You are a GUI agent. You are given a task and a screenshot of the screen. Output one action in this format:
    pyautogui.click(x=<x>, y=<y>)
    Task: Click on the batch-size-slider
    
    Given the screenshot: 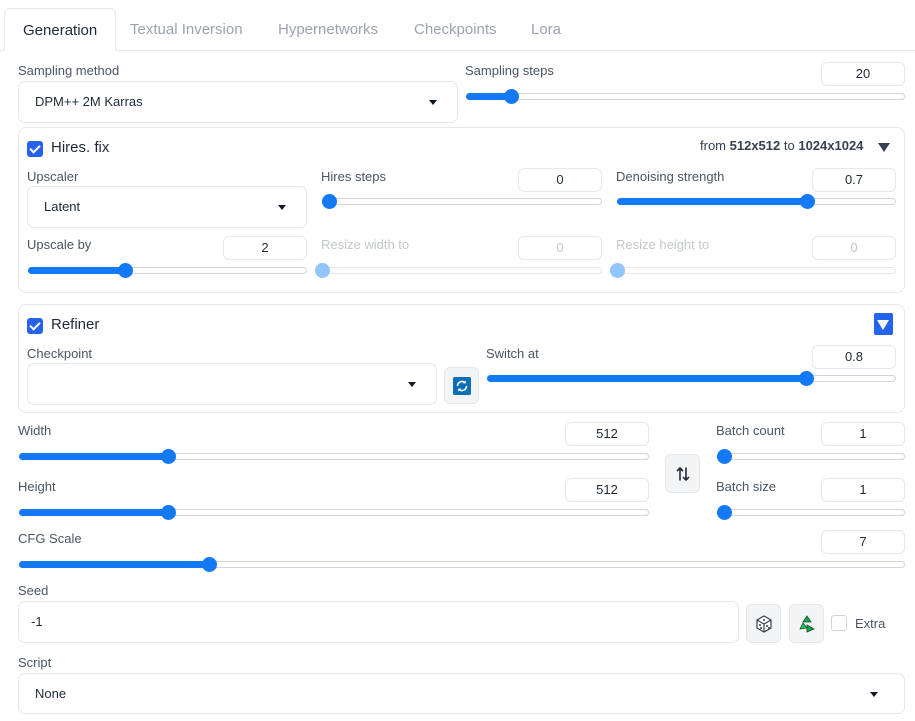 What is the action you would take?
    pyautogui.click(x=811, y=513)
    